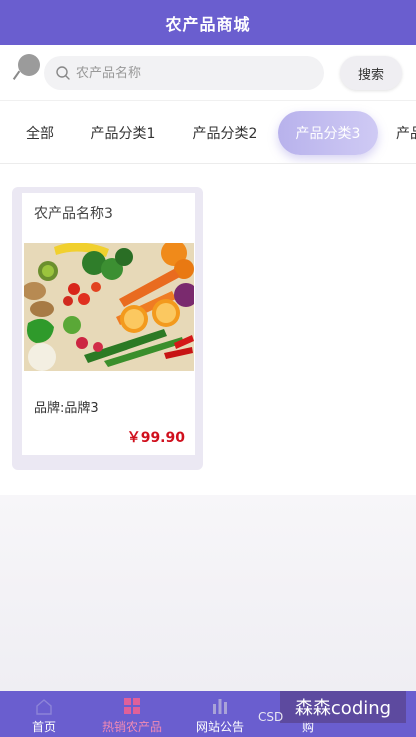 This screenshot has height=737, width=416. What do you see at coordinates (44, 707) in the screenshot?
I see `home-icon` at bounding box center [44, 707].